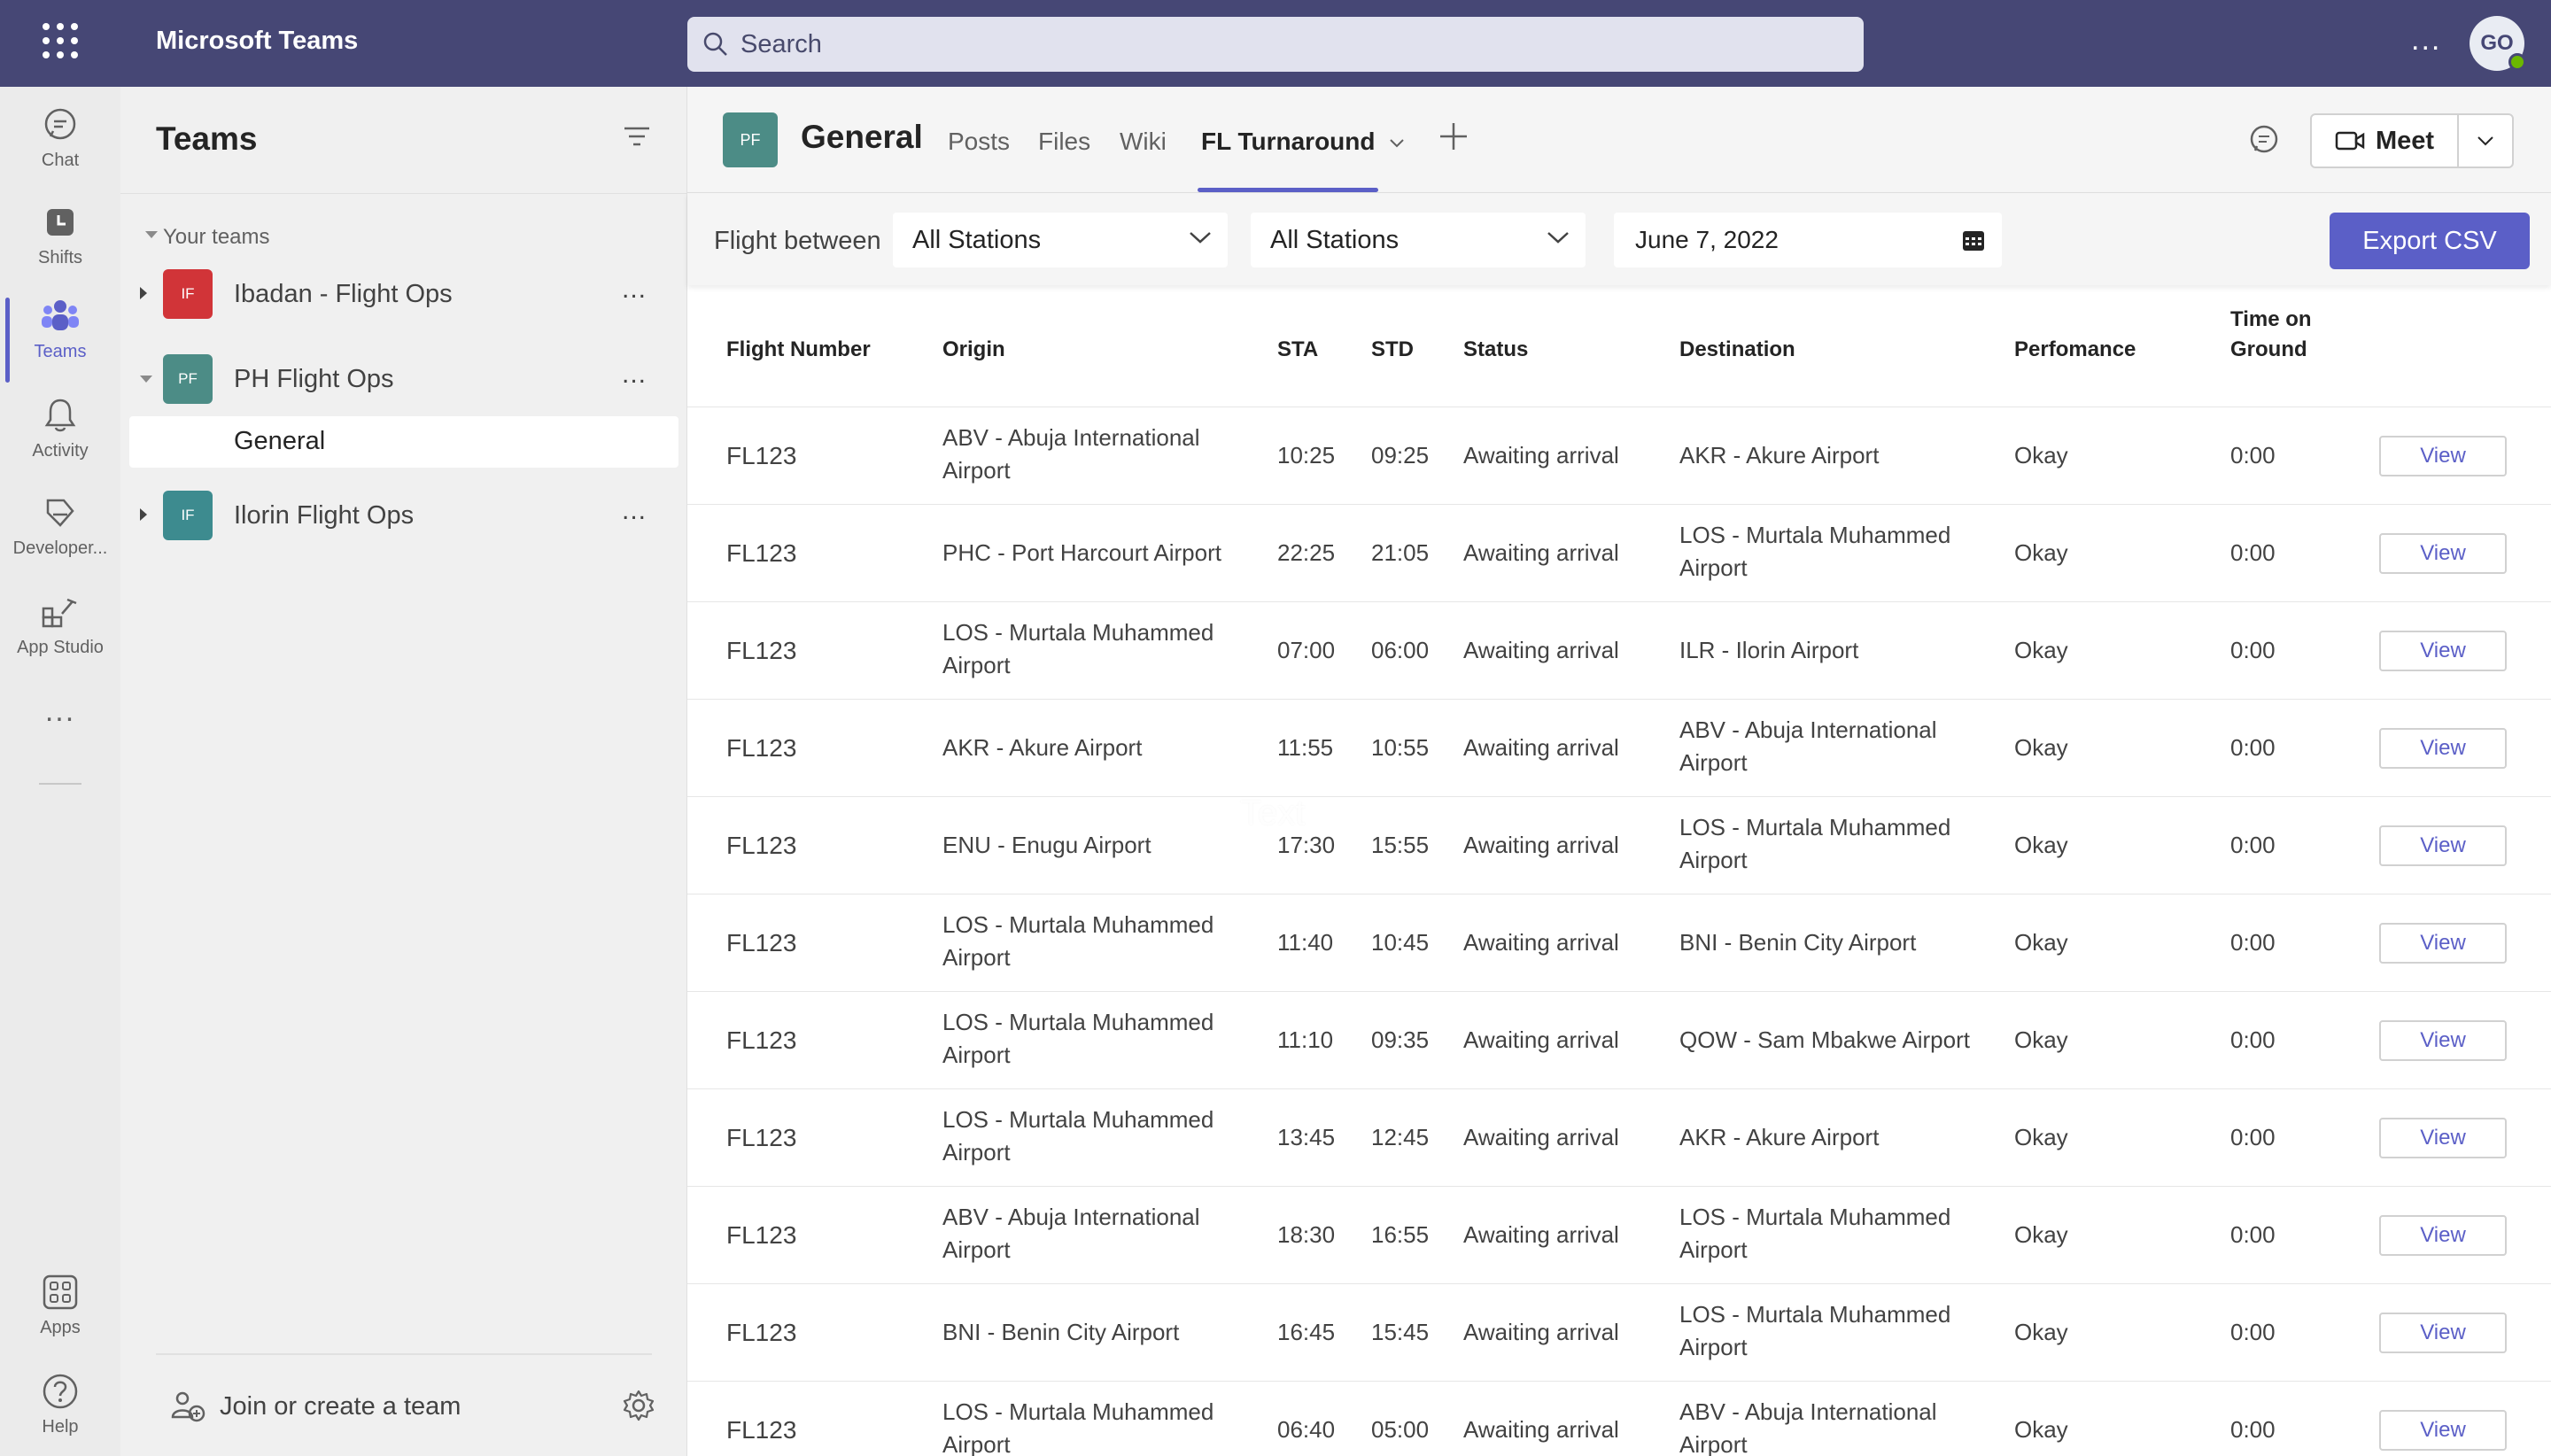 Image resolution: width=2551 pixels, height=1456 pixels. Describe the element at coordinates (60, 636) in the screenshot. I see `rail-item-app-studio: App Studio` at that location.